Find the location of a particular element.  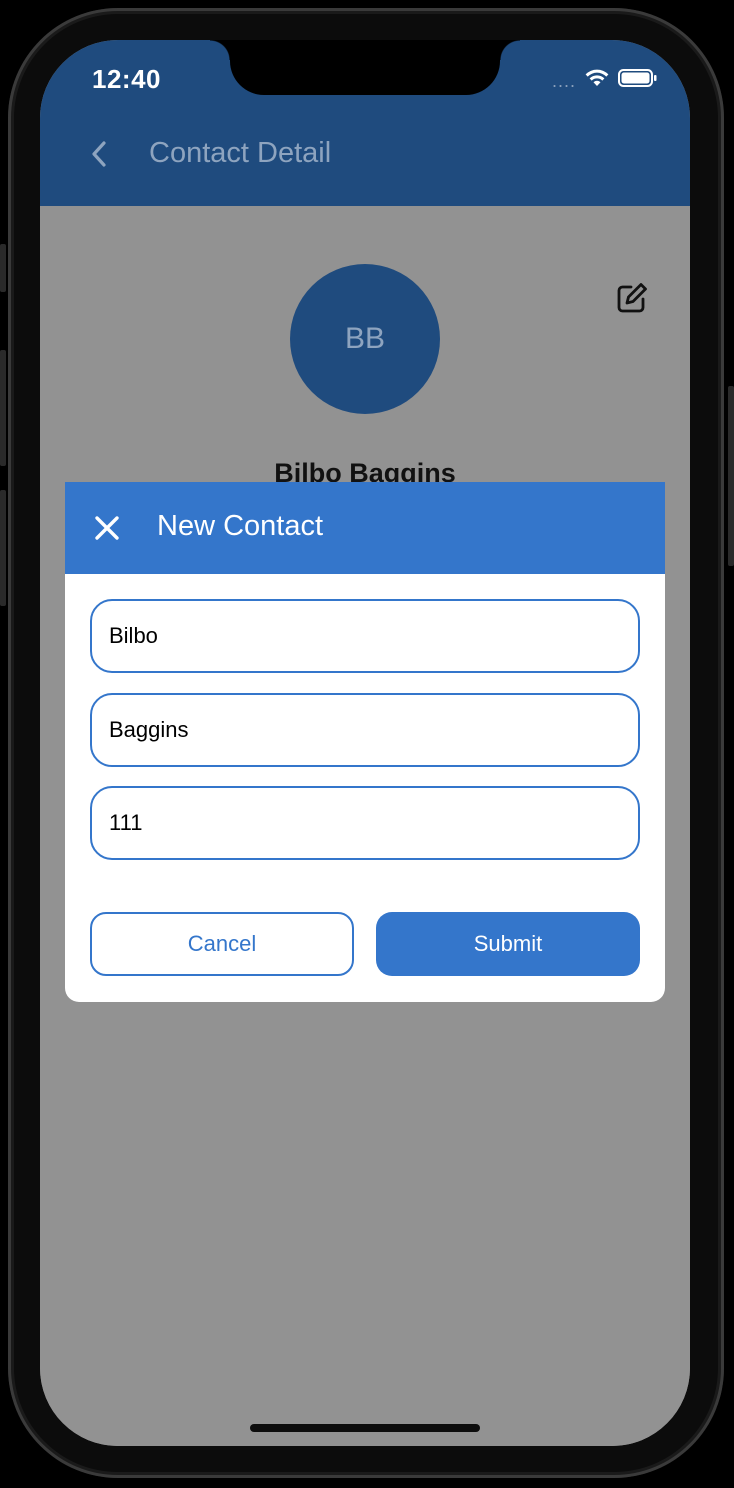

edit-button is located at coordinates (632, 298).